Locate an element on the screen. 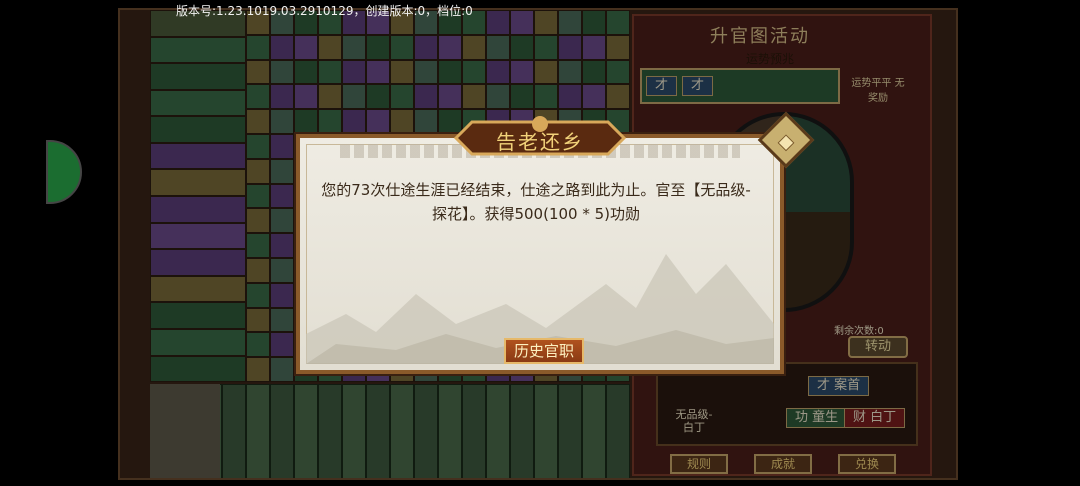  history-positions-button: 历史官职 is located at coordinates (544, 351).